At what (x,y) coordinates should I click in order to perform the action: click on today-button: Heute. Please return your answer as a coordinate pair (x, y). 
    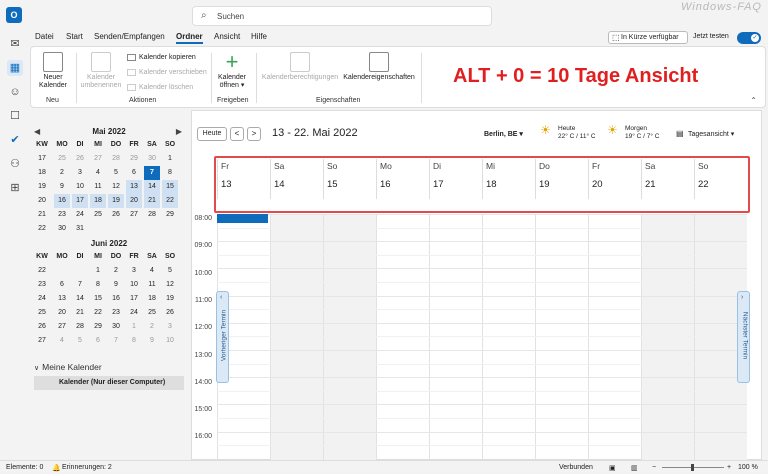
    Looking at the image, I should click on (212, 134).